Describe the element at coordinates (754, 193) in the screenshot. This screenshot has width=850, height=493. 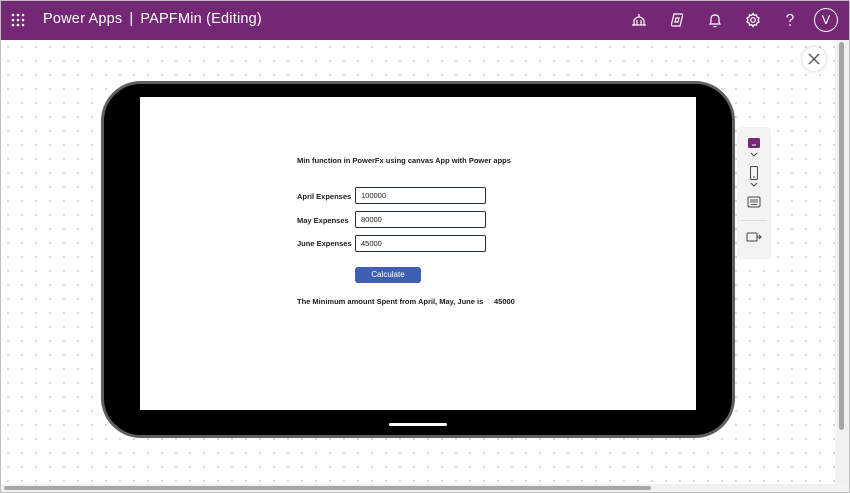
I see `preview-side-panel` at that location.